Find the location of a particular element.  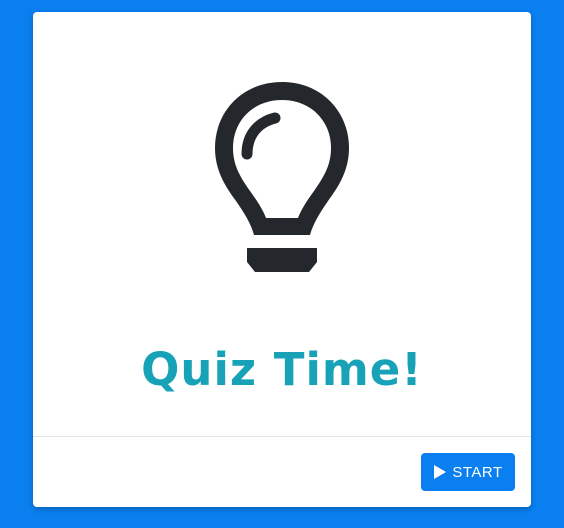

card-footer: START is located at coordinates (282, 472).